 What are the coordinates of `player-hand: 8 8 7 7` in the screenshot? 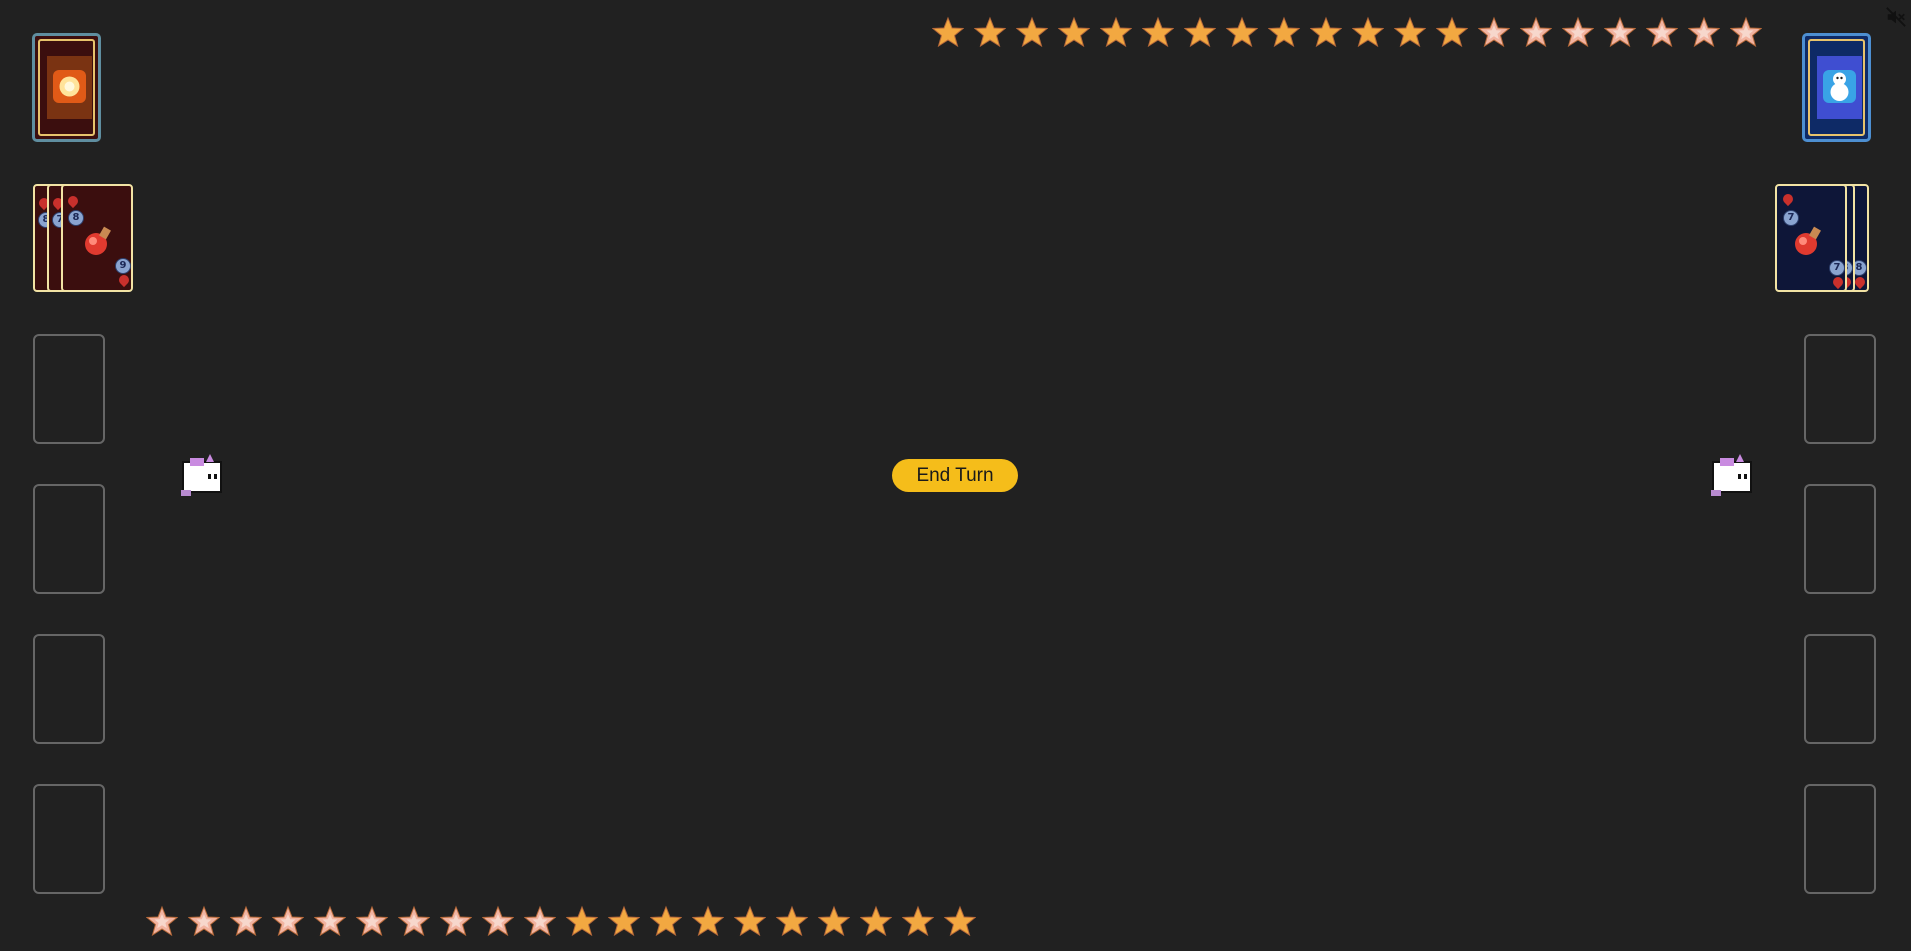 It's located at (1826, 240).